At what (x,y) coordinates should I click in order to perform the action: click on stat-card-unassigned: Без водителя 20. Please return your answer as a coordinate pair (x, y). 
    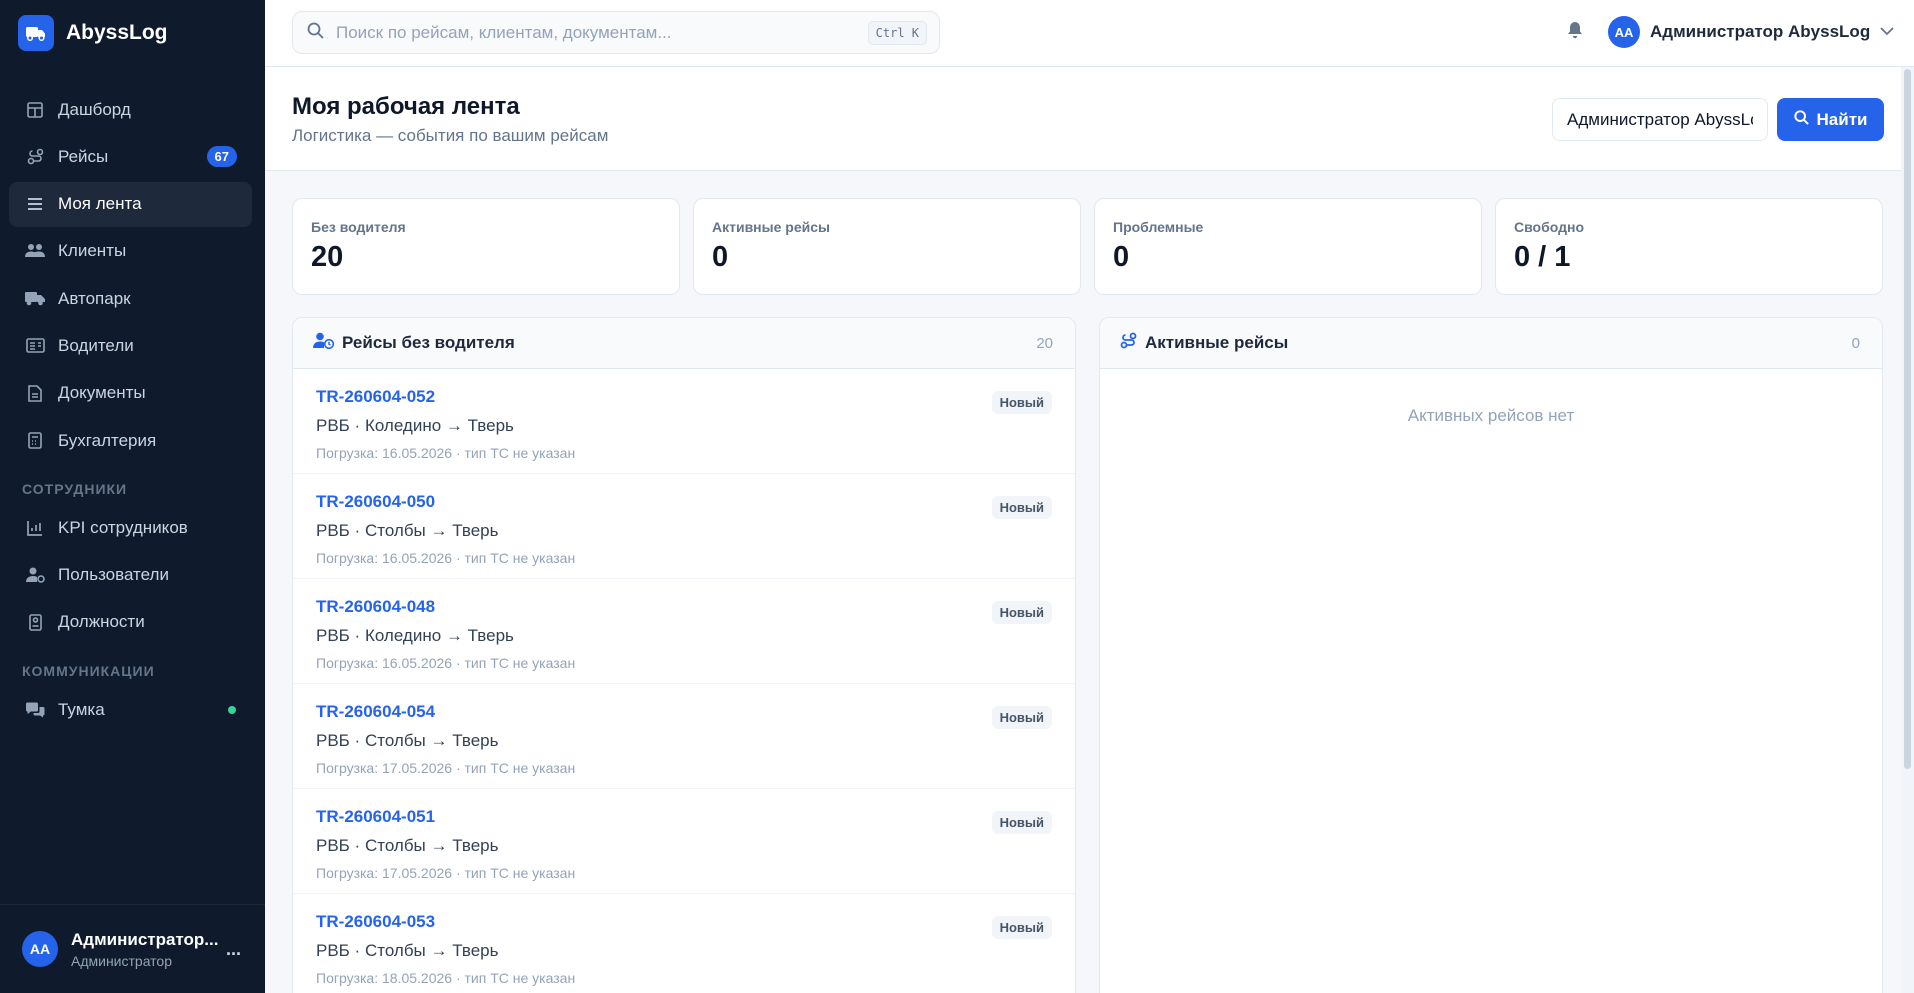
    Looking at the image, I should click on (486, 246).